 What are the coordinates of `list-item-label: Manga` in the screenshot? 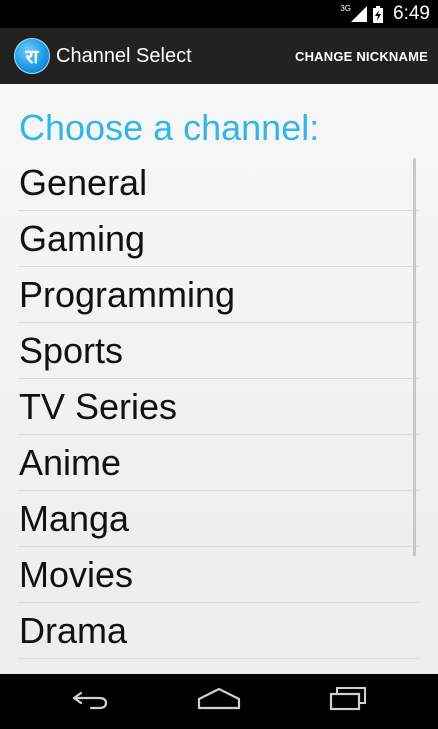 It's located at (74, 518).